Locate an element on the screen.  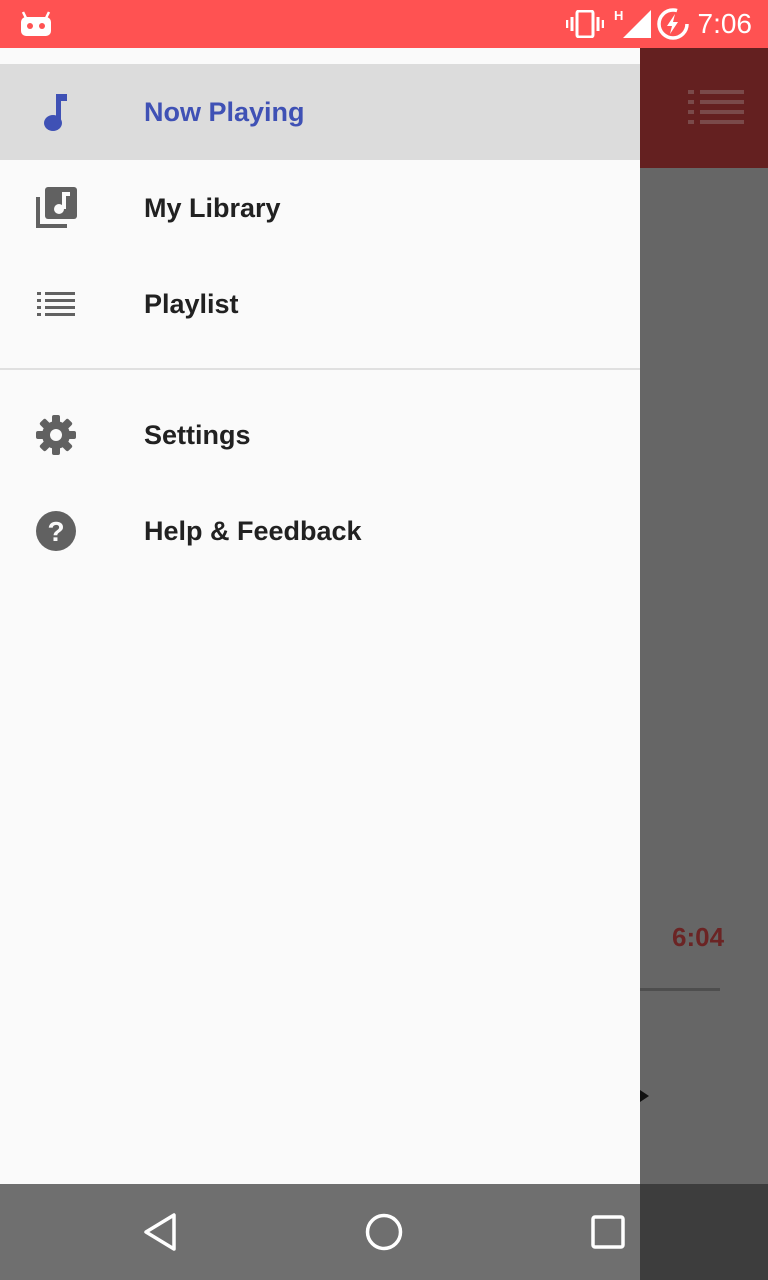
signal-icon: H is located at coordinates (633, 24).